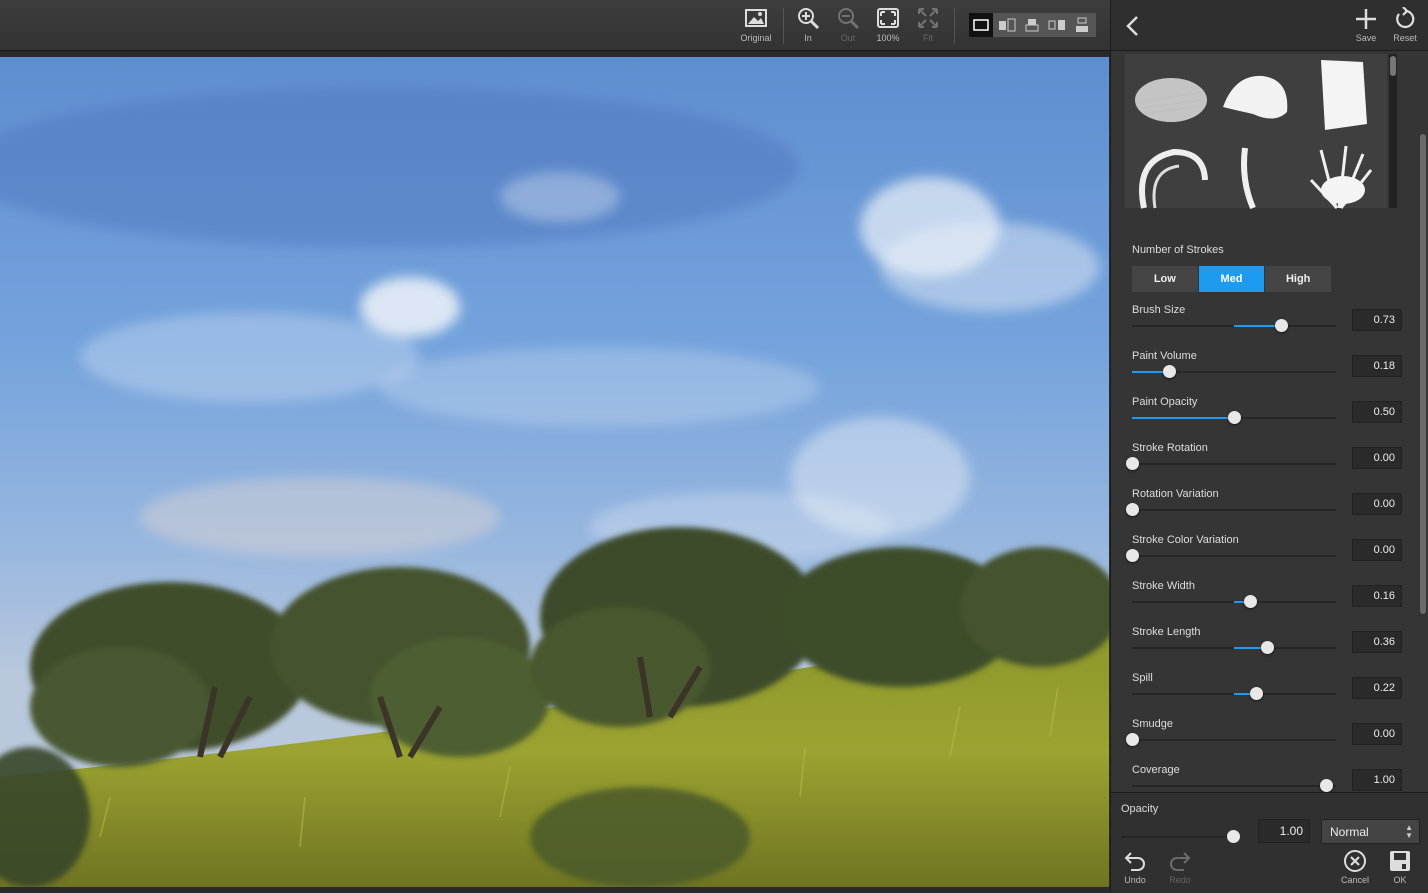 The width and height of the screenshot is (1428, 893). Describe the element at coordinates (1377, 780) in the screenshot. I see `slider-value-field: 1.00` at that location.